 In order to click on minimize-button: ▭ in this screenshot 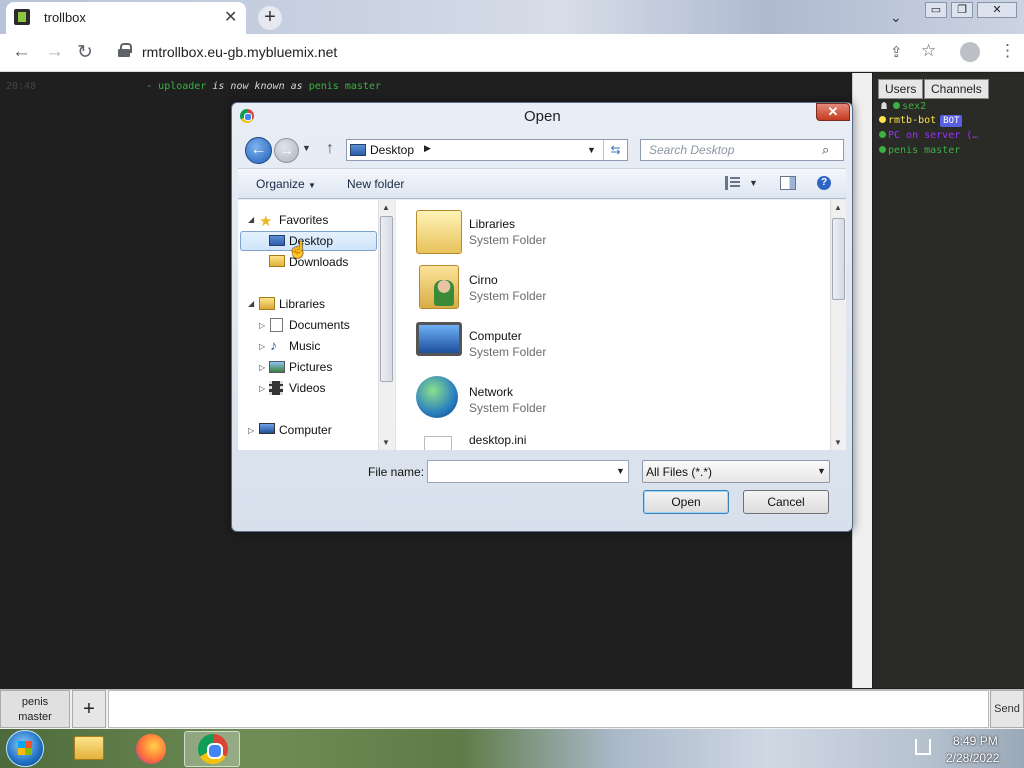, I will do `click(936, 10)`.